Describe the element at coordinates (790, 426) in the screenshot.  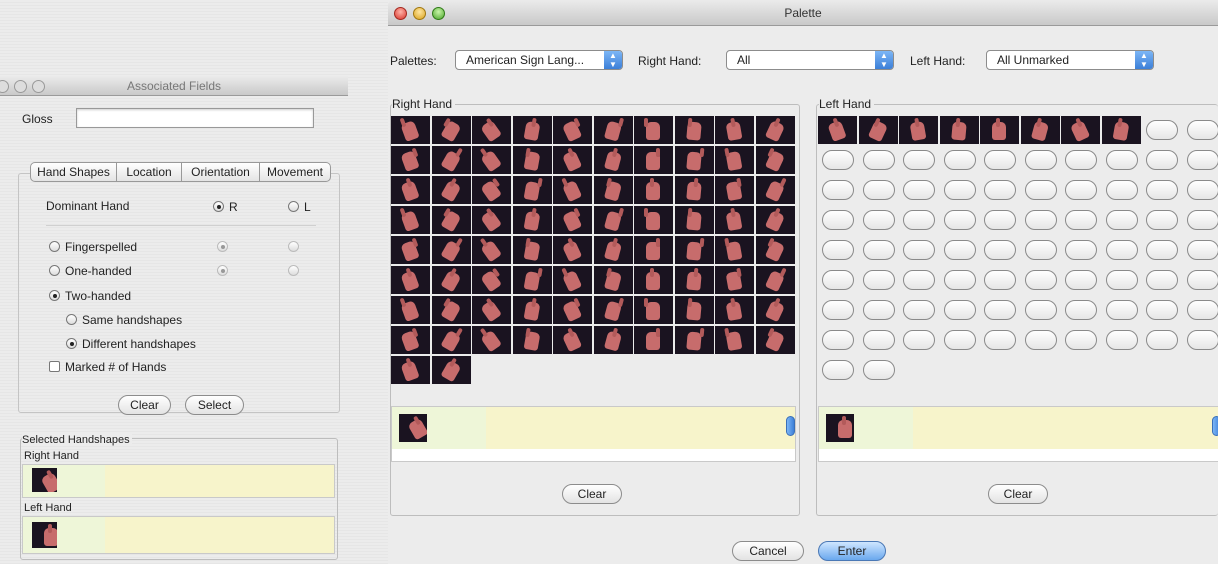
I see `scrollbar-thumb` at that location.